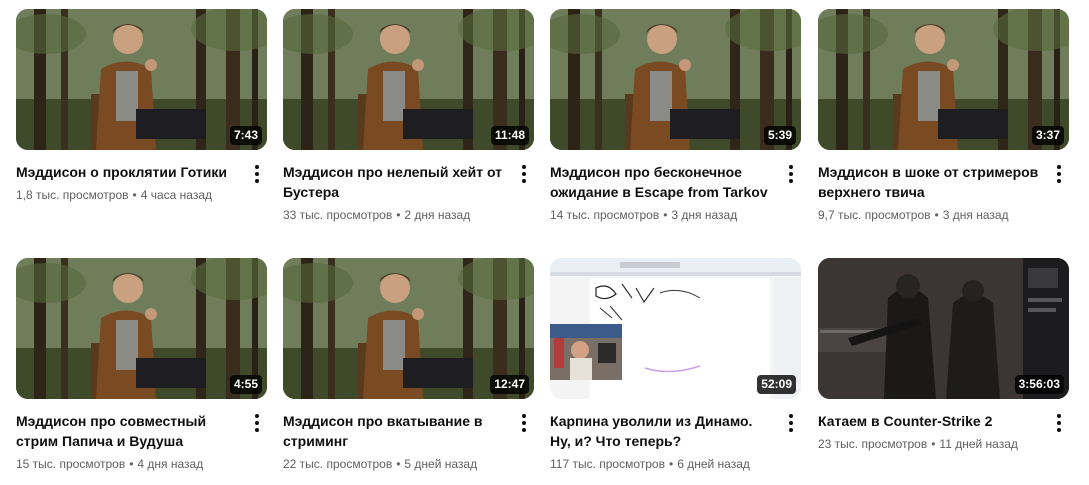  What do you see at coordinates (928, 421) in the screenshot?
I see `video-title: Катаем в Counter-Strike 2` at bounding box center [928, 421].